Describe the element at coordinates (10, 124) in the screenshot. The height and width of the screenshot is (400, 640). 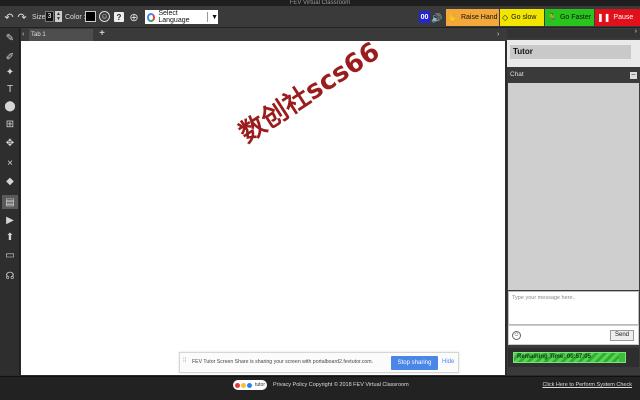
I see `graph-icon: ⊞` at that location.